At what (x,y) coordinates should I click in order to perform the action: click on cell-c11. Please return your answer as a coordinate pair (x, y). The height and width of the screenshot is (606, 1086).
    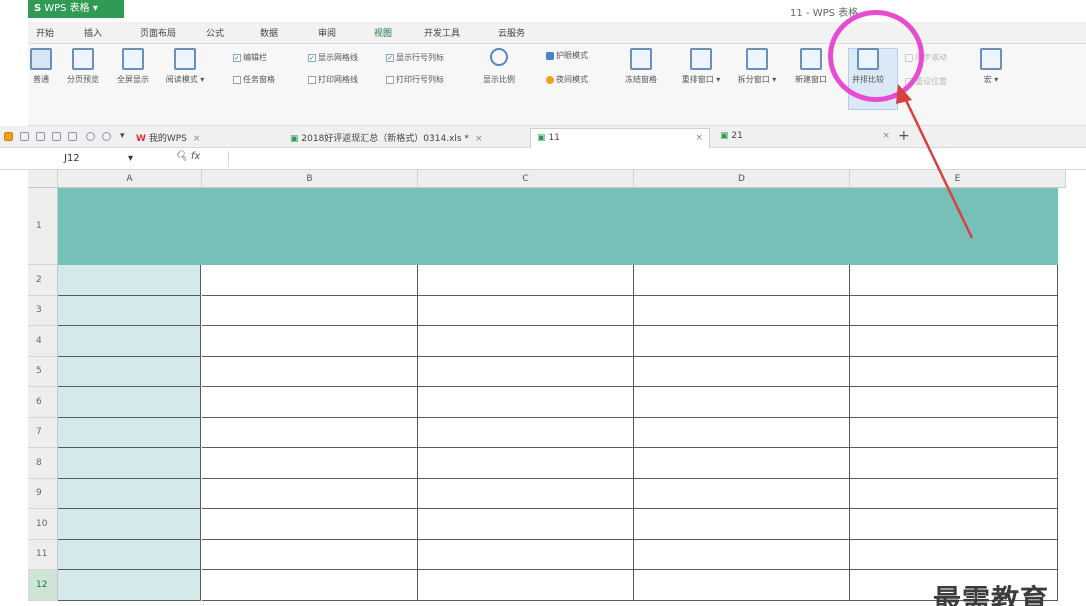
    Looking at the image, I should click on (526, 554).